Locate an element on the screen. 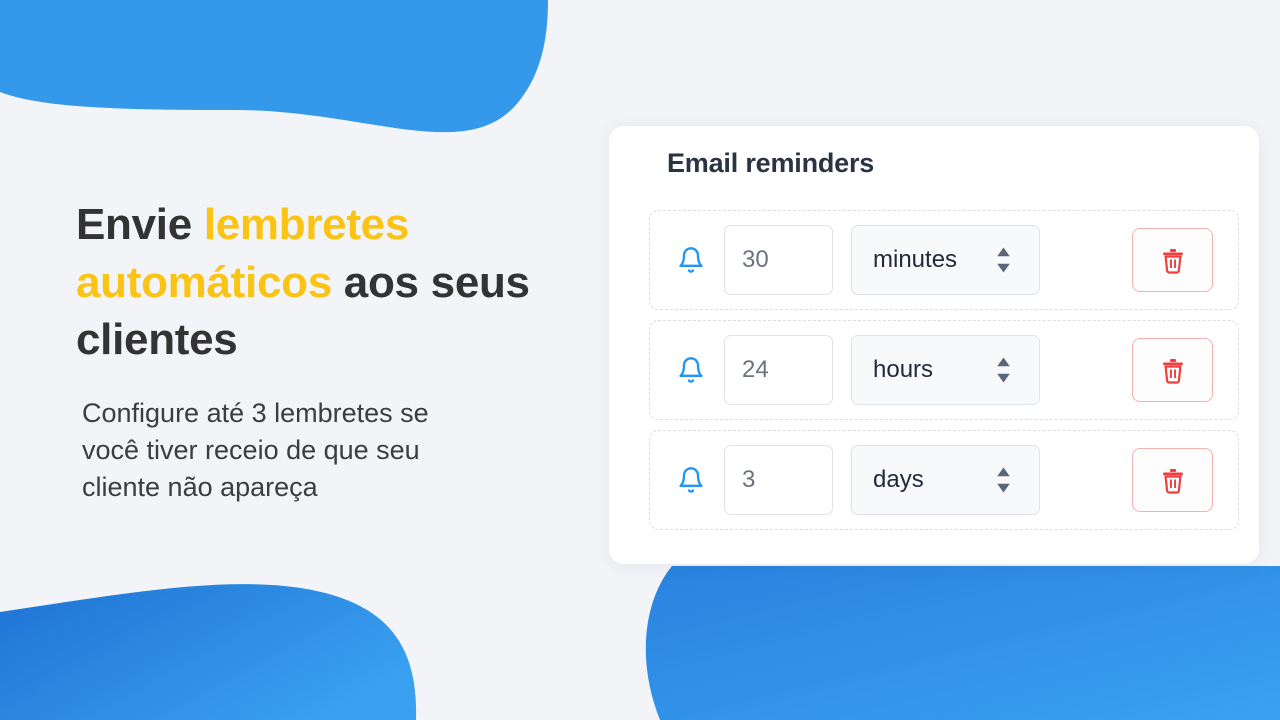 The image size is (1280, 720). reminder-row: minutes is located at coordinates (944, 260).